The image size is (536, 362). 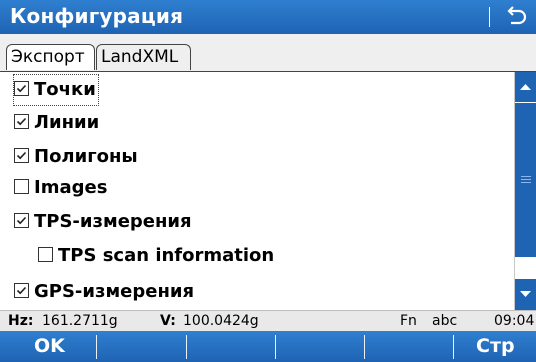 I want to click on scrollbar, so click(x=525, y=191).